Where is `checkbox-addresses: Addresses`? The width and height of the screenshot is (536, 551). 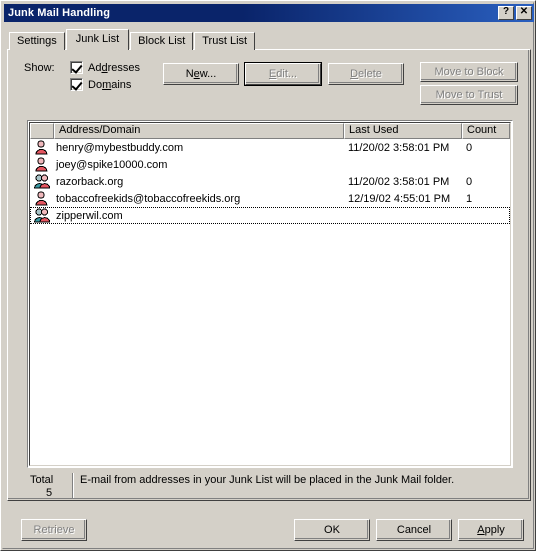 checkbox-addresses: Addresses is located at coordinates (105, 67).